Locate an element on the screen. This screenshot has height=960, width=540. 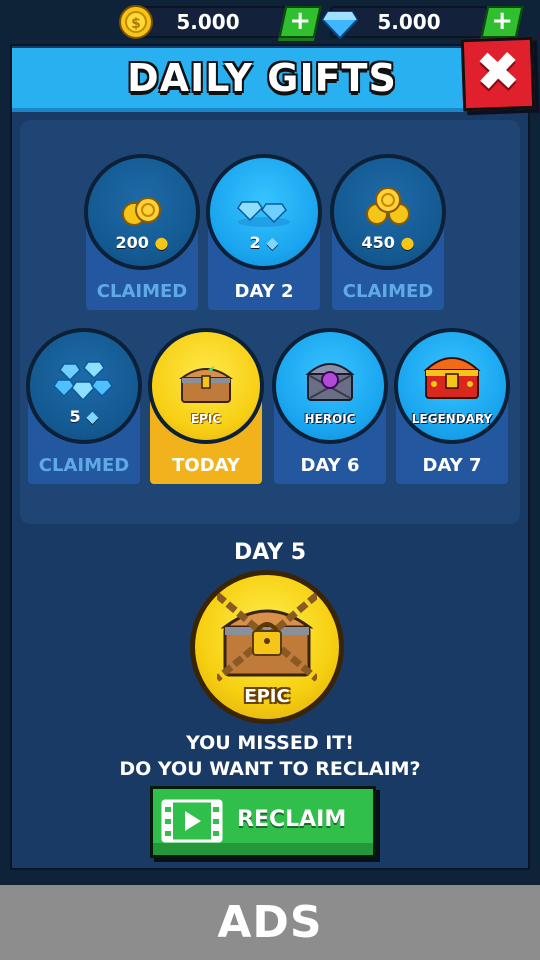
day-card-label: DAY 2 is located at coordinates (264, 291).